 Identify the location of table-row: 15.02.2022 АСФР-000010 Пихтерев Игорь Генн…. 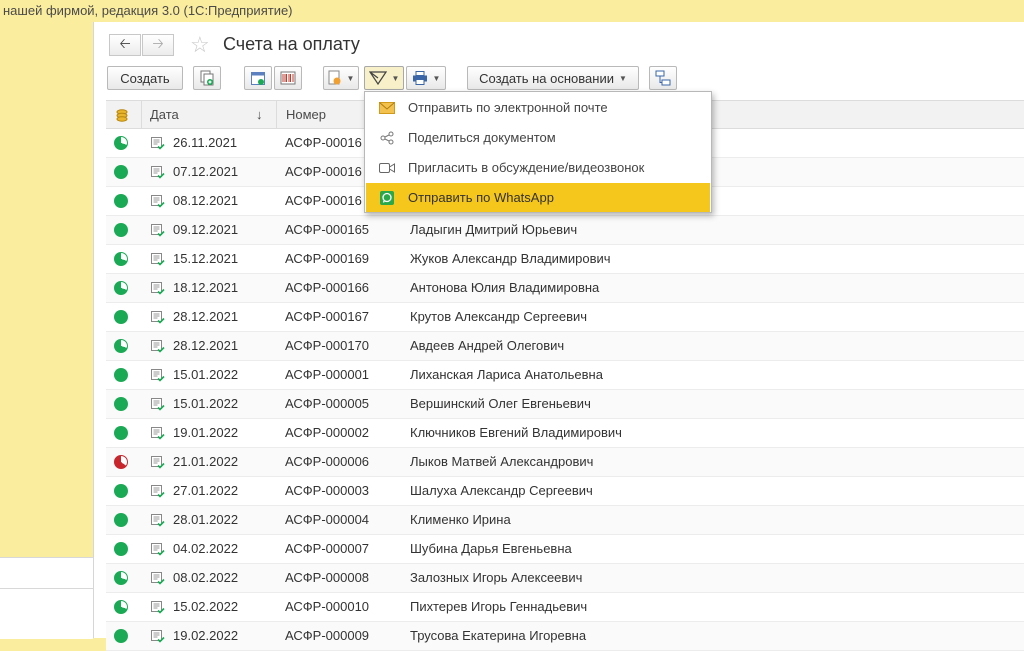
(565, 607).